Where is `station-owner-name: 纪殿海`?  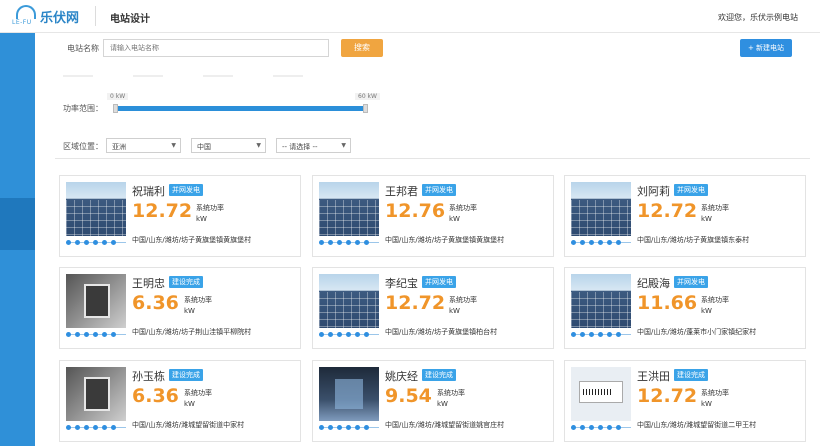 station-owner-name: 纪殿海 is located at coordinates (653, 283).